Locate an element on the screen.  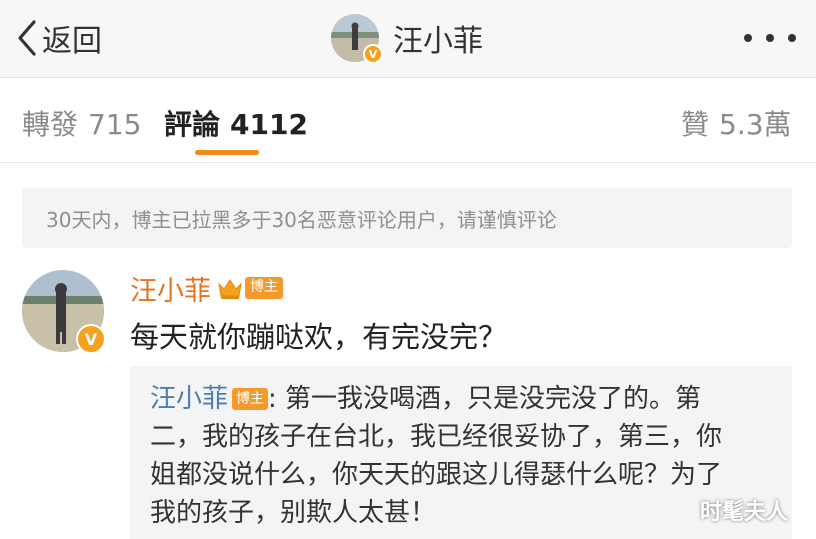
back-label: 返回 is located at coordinates (72, 41).